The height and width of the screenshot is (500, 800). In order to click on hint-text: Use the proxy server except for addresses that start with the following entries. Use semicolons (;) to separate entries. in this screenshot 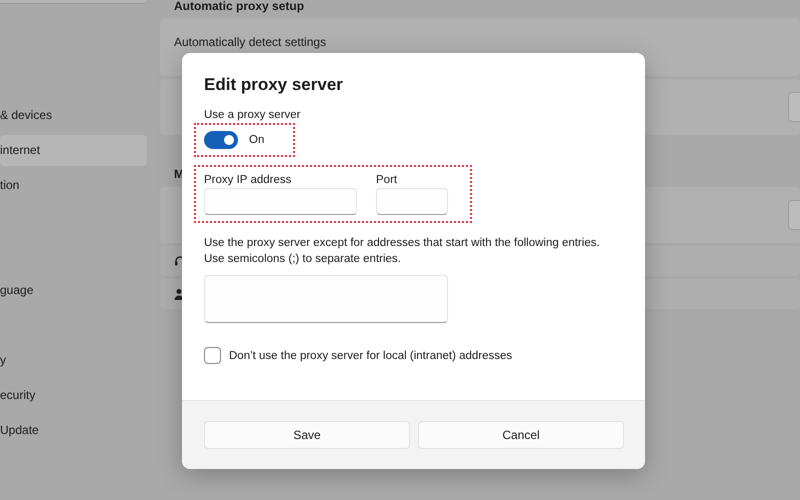, I will do `click(402, 251)`.